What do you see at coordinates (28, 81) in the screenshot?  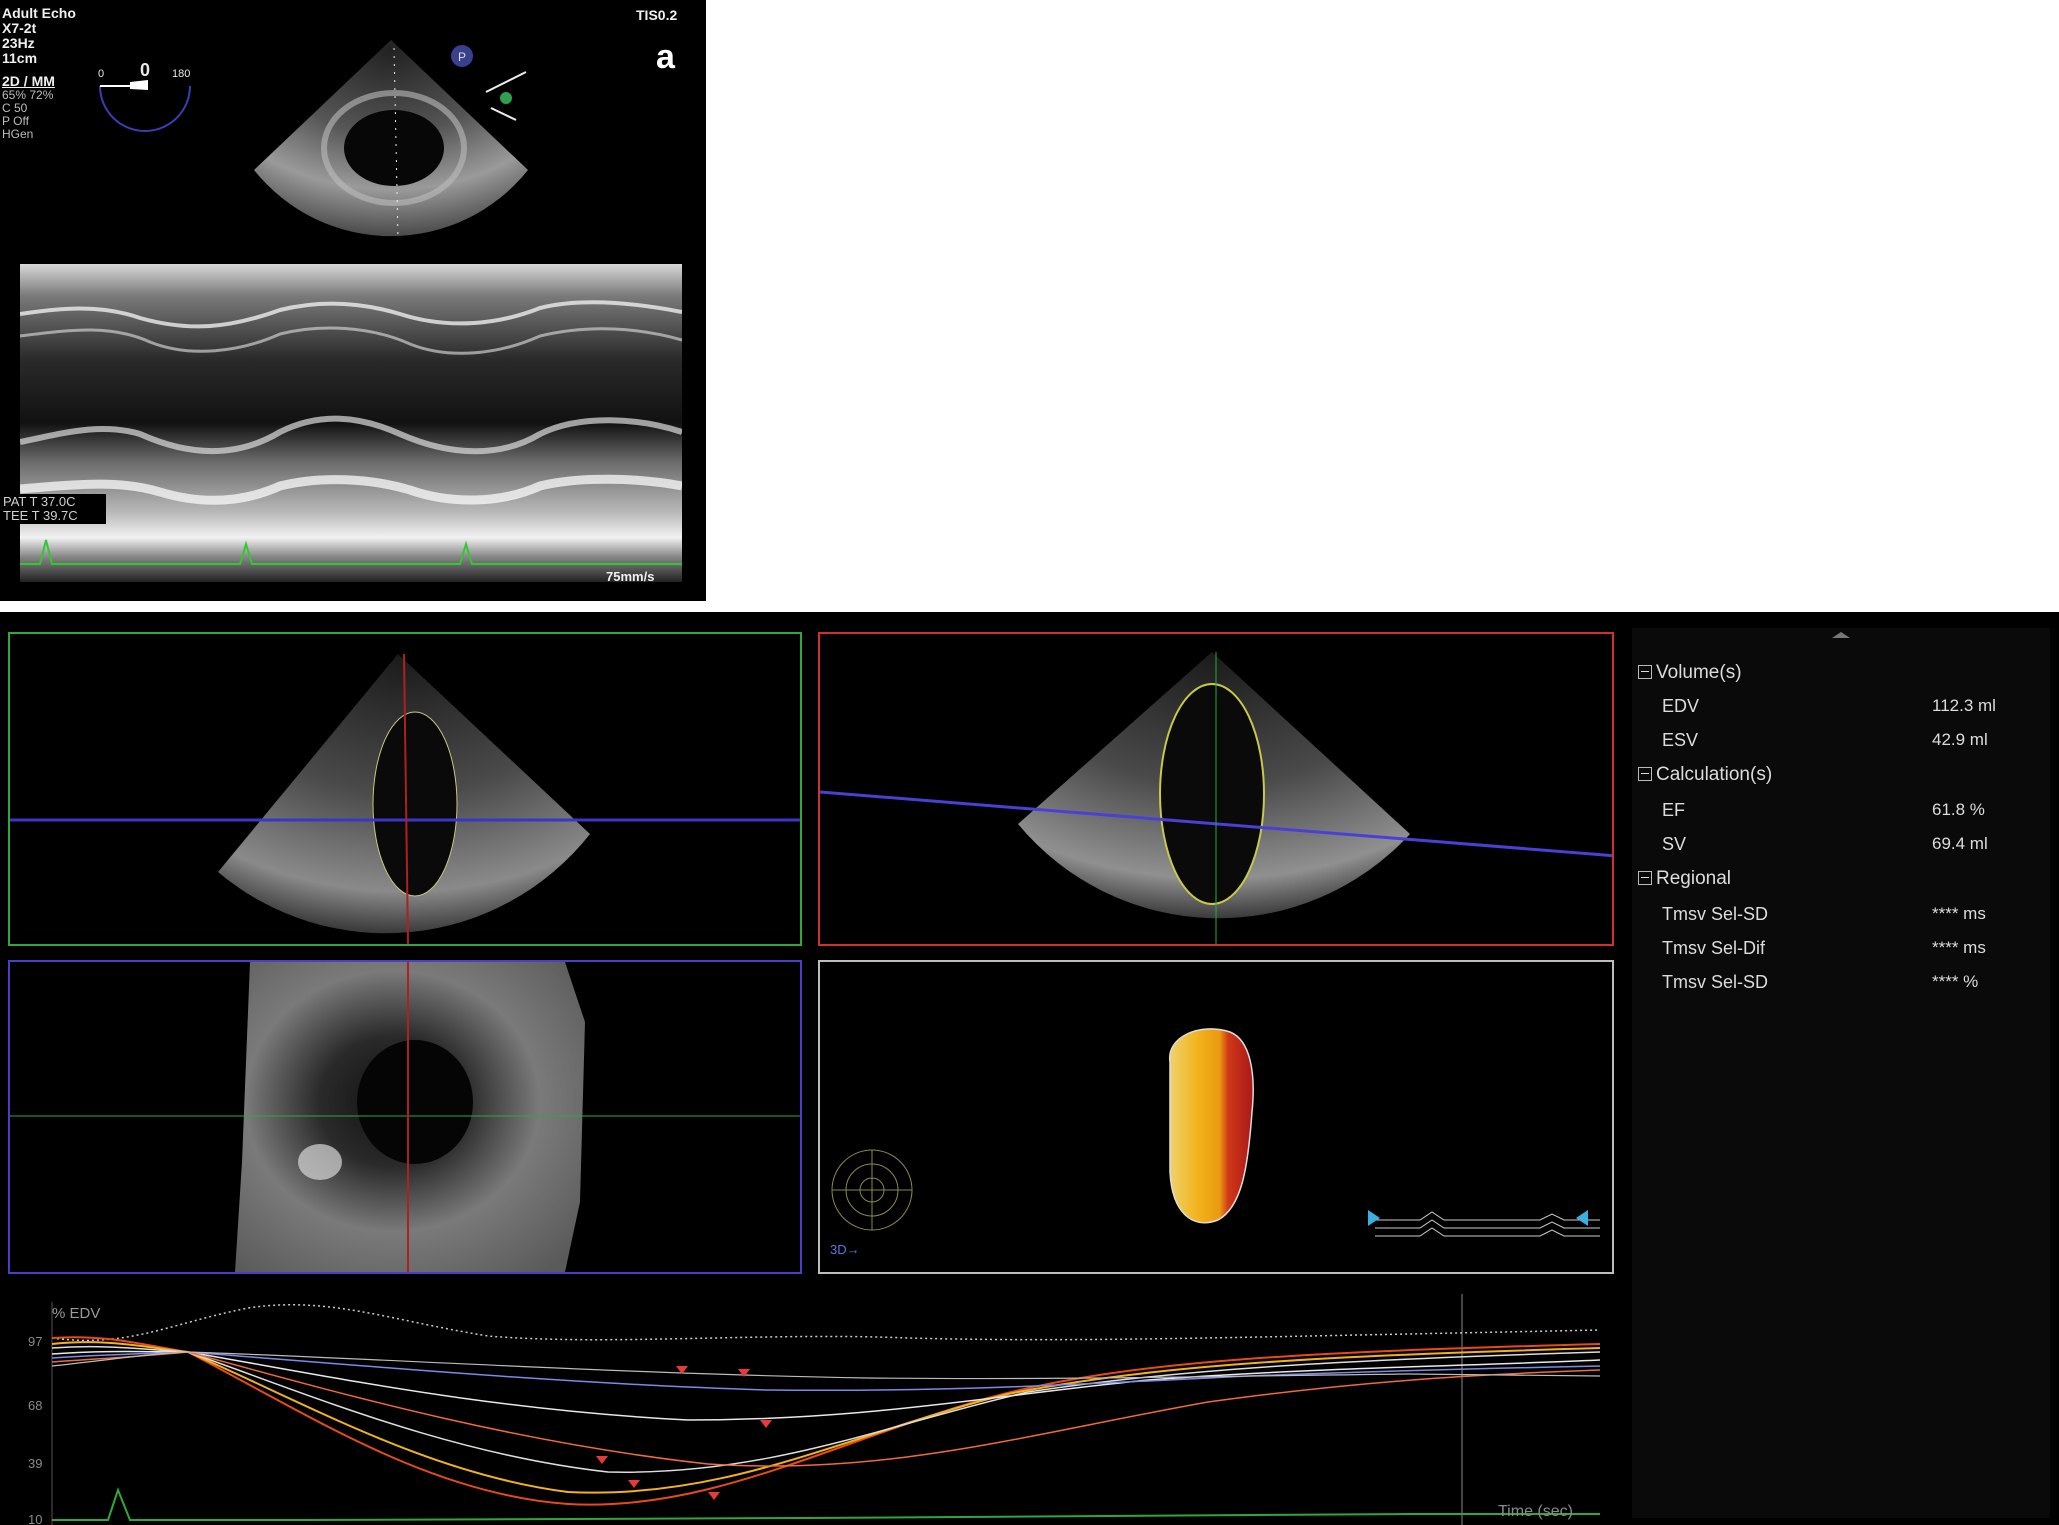 I see `mode-label: 2D / MM` at bounding box center [28, 81].